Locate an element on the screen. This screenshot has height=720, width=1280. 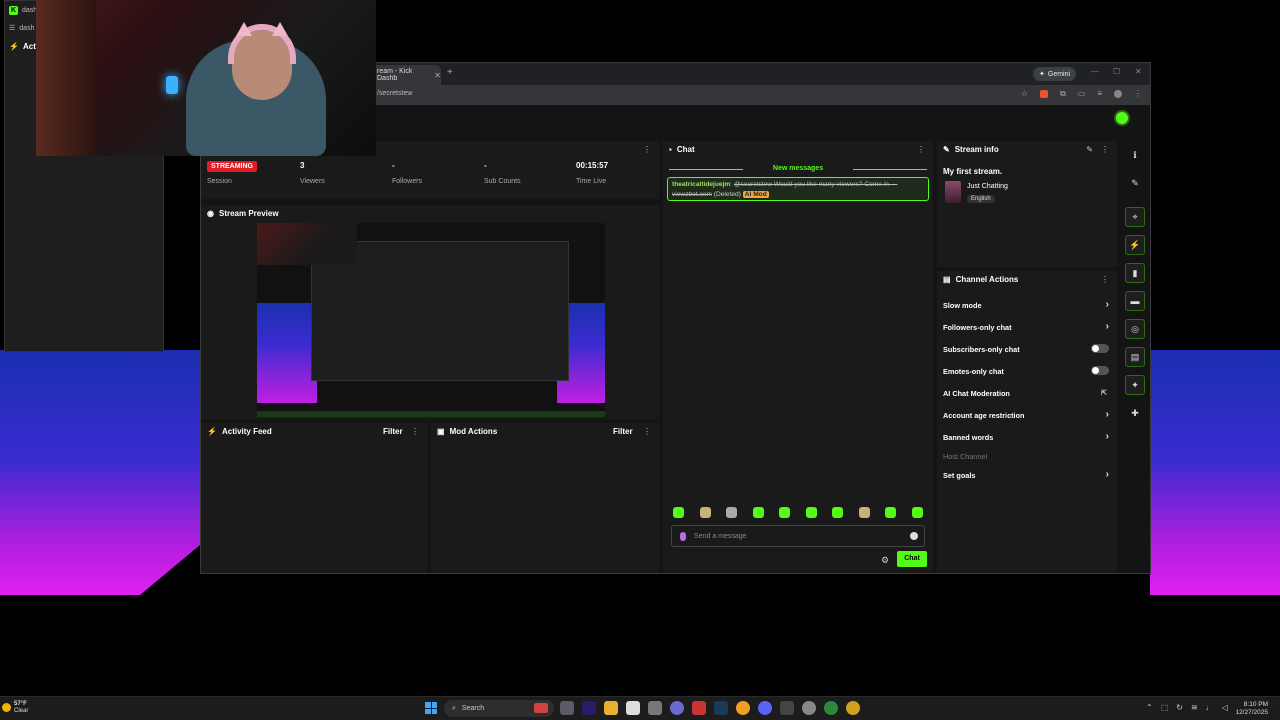
action-account-age: Account age restriction › is located at coordinates (1027, 414).